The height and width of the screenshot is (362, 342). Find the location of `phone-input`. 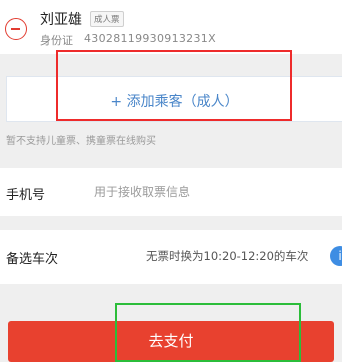

phone-input is located at coordinates (214, 192).